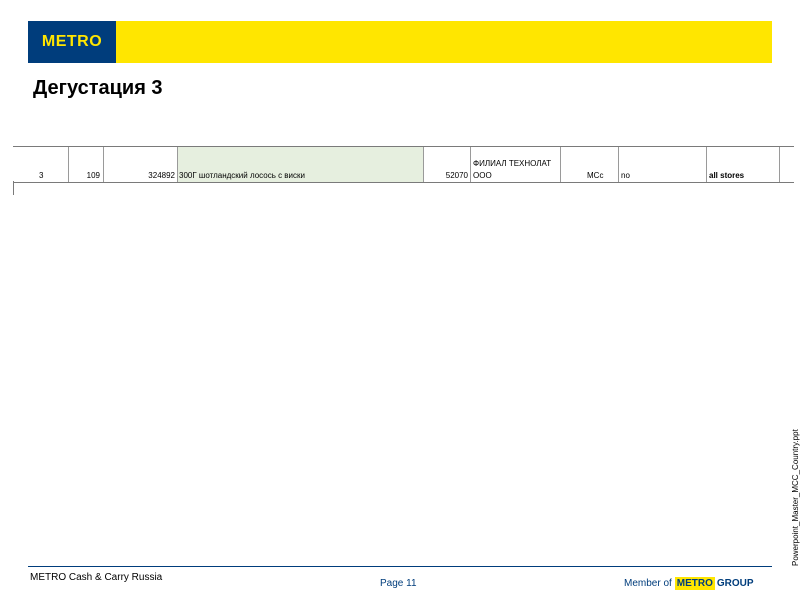  I want to click on cell-supplier: ФИЛИАЛ ТЕХНОЛАТ ООО, so click(516, 164).